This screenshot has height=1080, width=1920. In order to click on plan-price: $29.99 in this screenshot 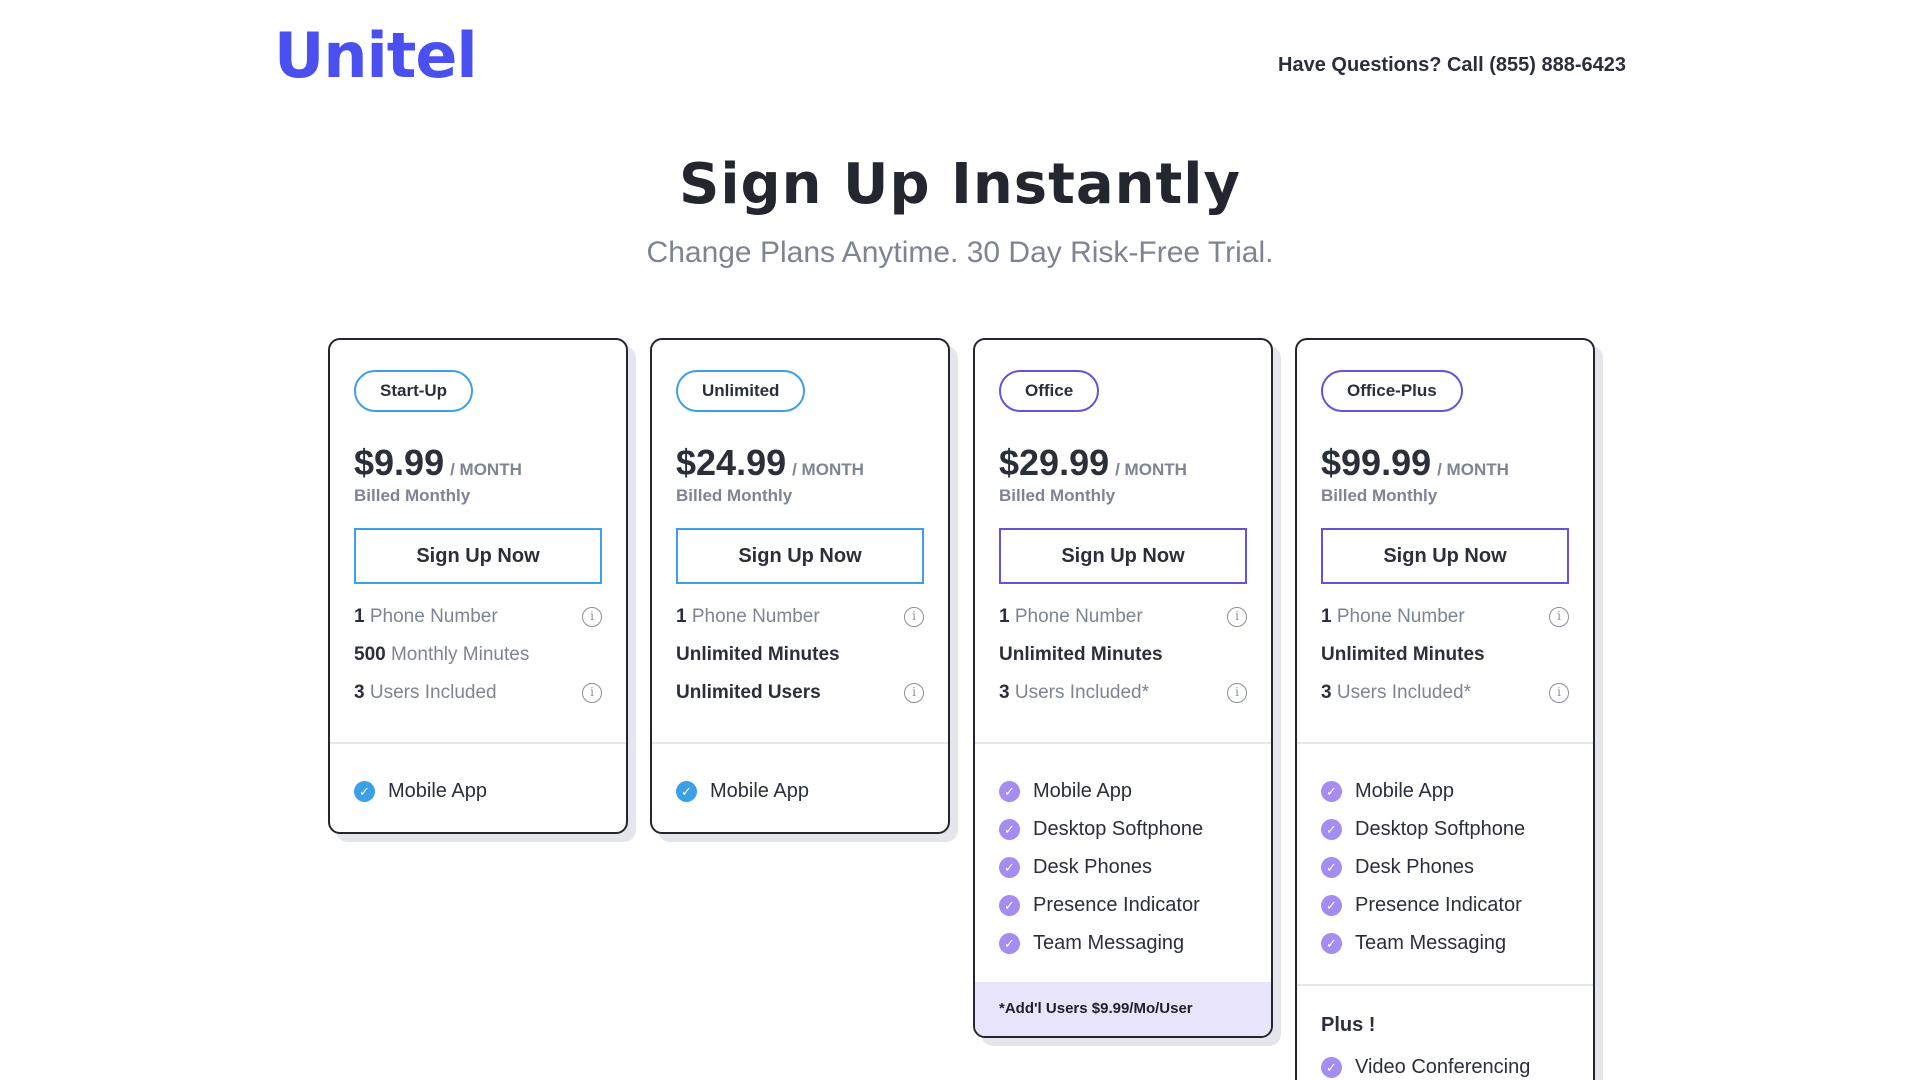, I will do `click(1054, 462)`.